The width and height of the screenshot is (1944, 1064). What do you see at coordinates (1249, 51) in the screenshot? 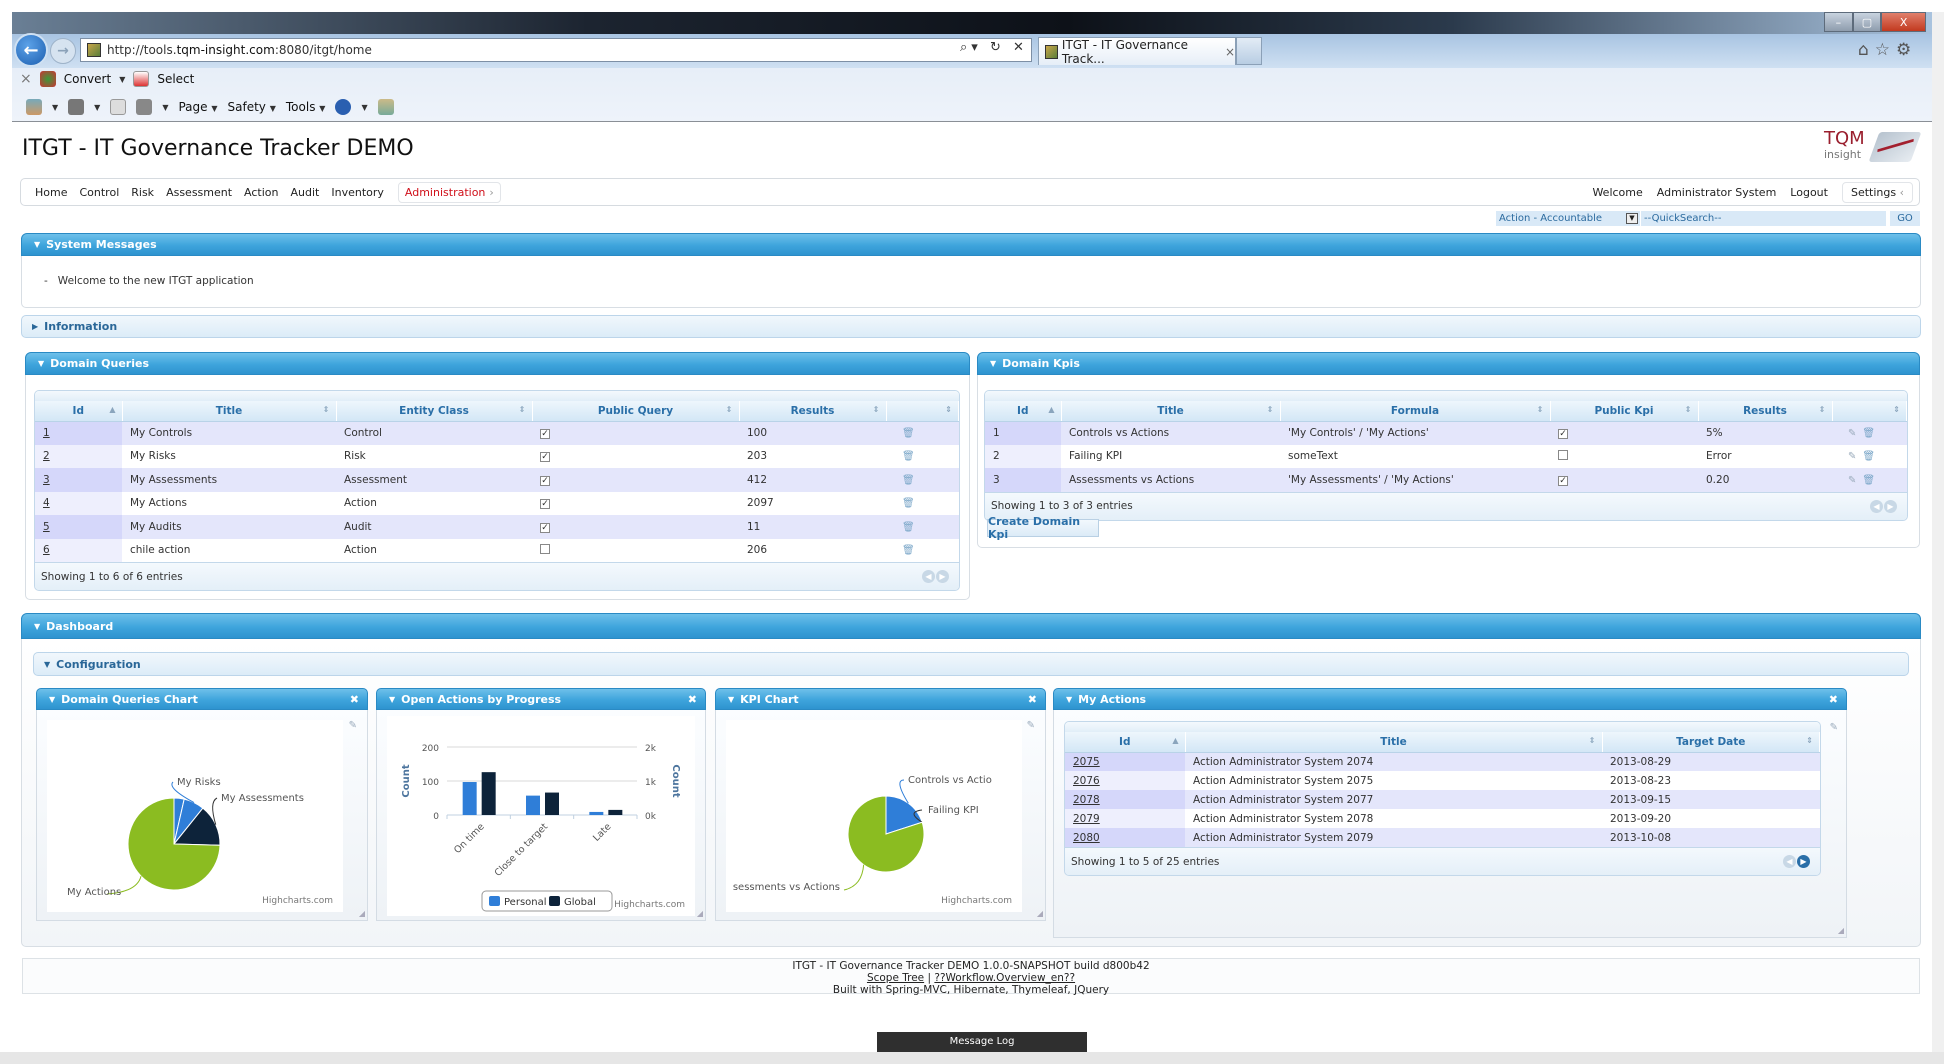
I see `new-tab-button` at bounding box center [1249, 51].